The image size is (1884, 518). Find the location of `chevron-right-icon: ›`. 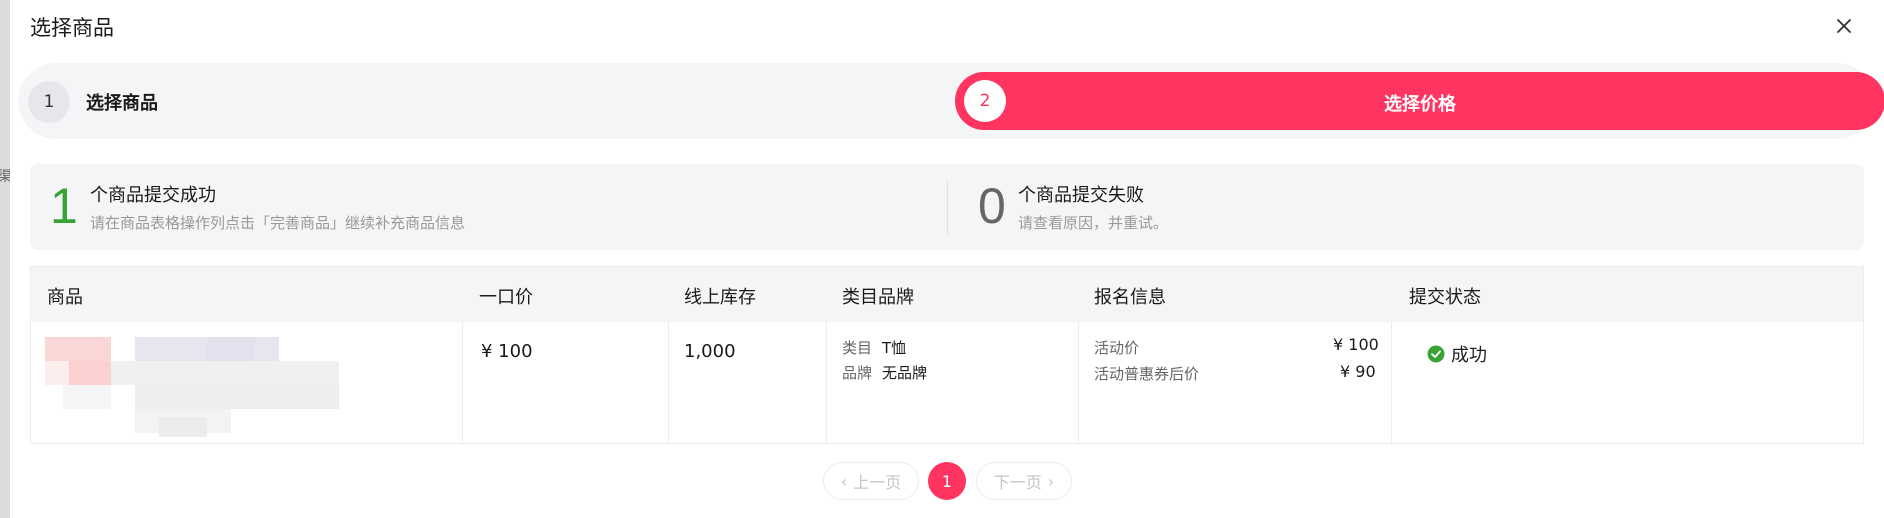

chevron-right-icon: › is located at coordinates (1051, 481).